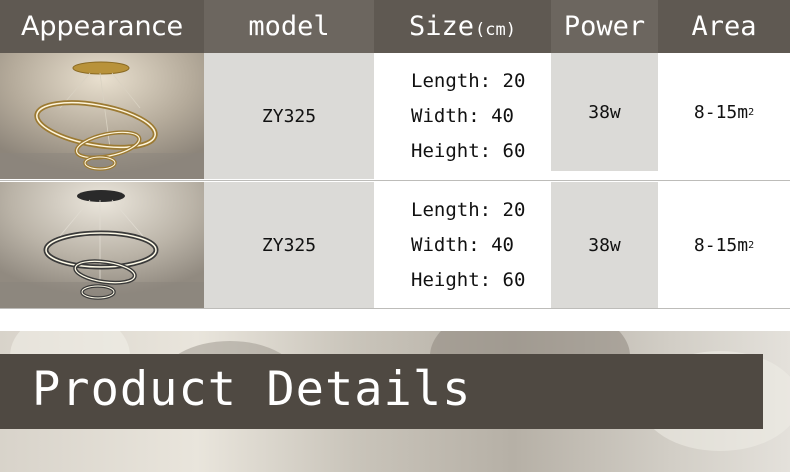 The height and width of the screenshot is (472, 790). I want to click on header-power-label: Power, so click(604, 26).